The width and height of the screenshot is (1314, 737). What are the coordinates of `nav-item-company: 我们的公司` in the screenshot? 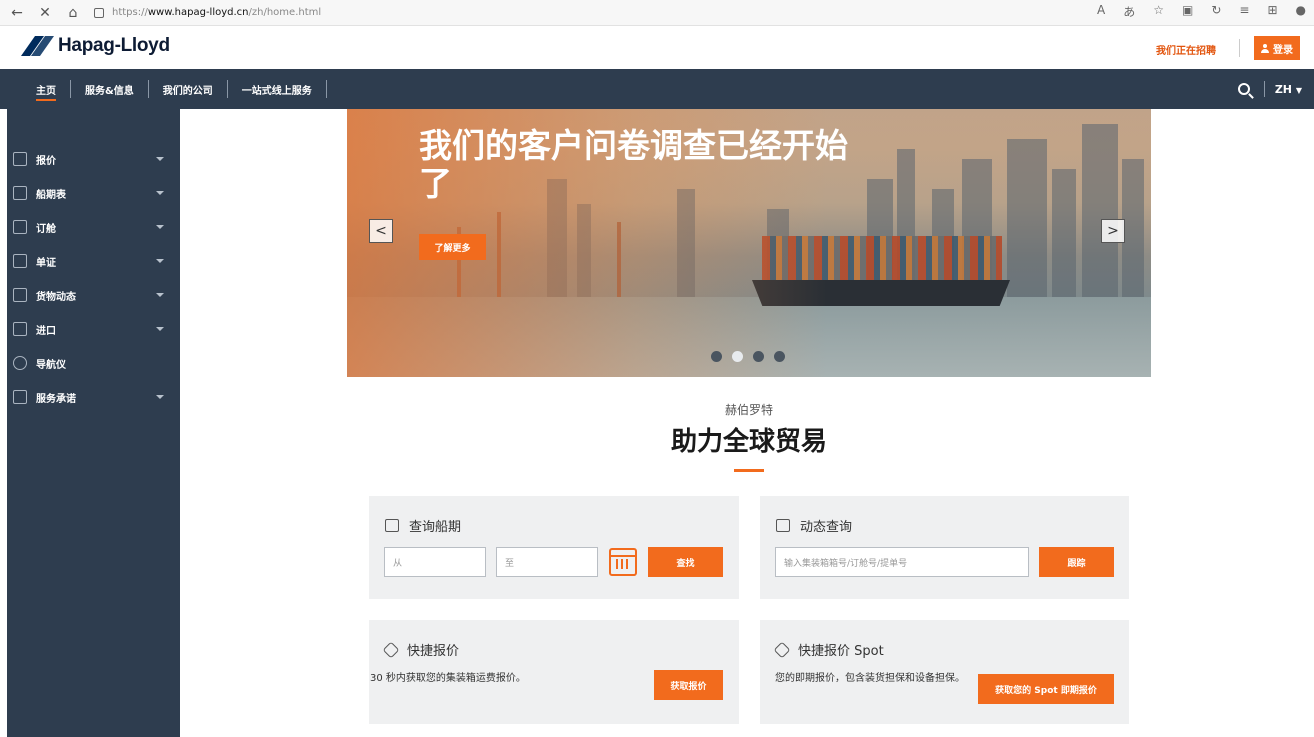 It's located at (188, 89).